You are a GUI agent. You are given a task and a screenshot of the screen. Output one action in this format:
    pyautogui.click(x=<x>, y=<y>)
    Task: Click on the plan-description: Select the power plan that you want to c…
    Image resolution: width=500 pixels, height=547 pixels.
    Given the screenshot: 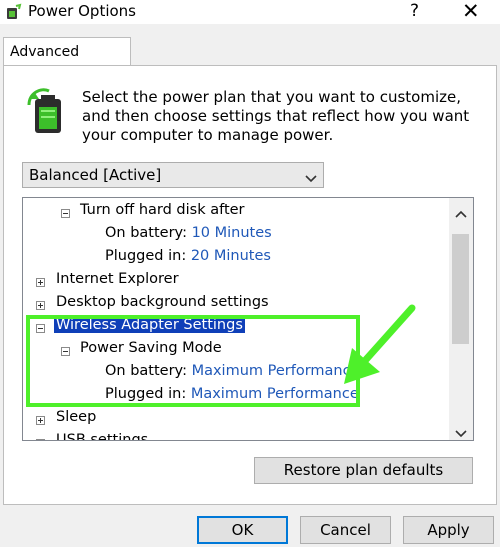 What is the action you would take?
    pyautogui.click(x=276, y=116)
    